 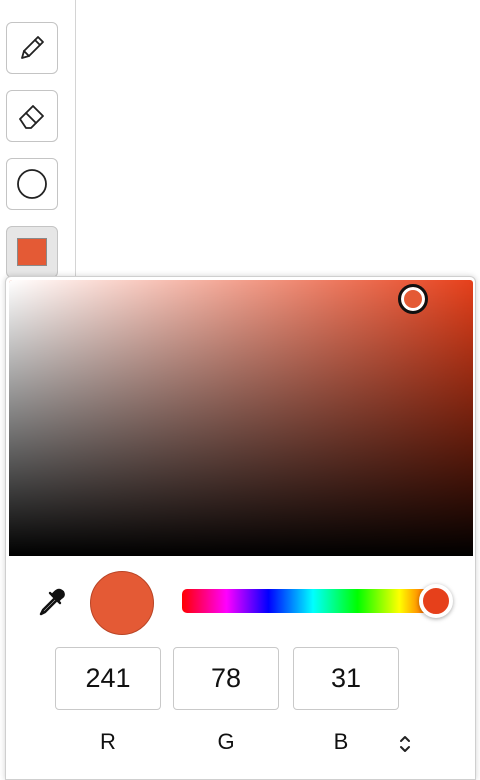 I want to click on pencil-icon, so click(x=32, y=47).